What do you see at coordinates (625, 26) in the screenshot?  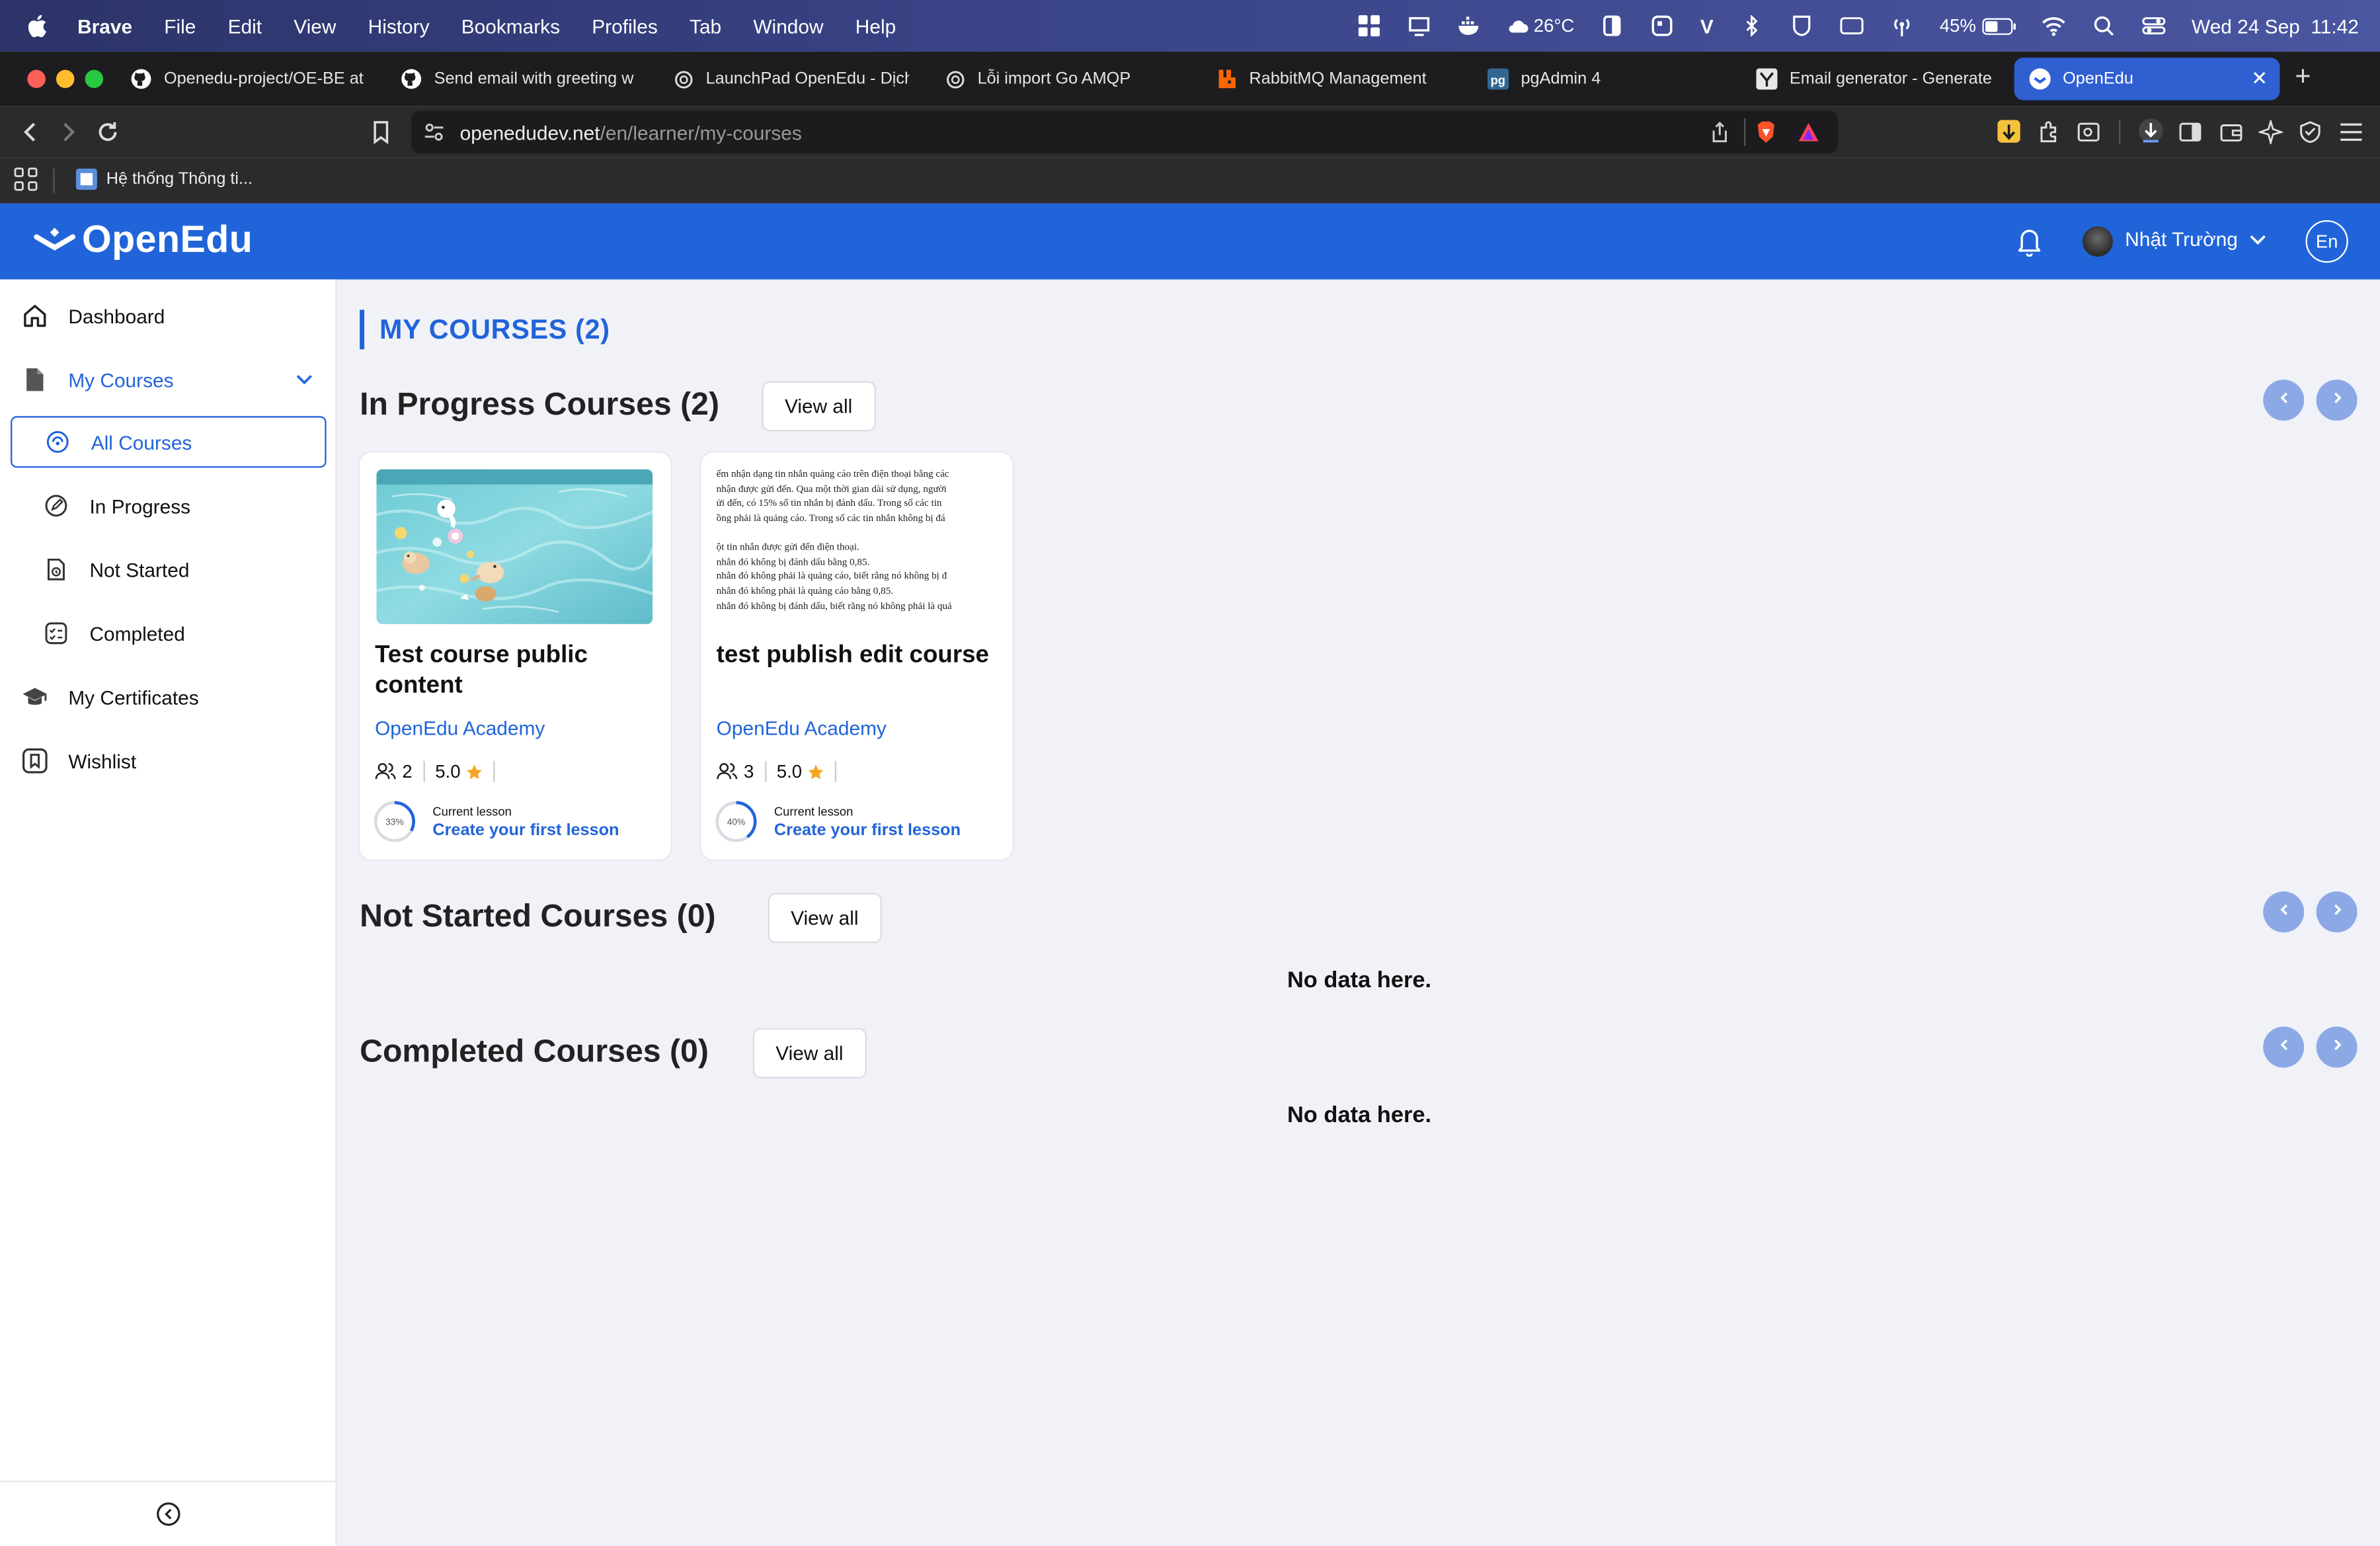 I see `menu-profiles: Profiles` at bounding box center [625, 26].